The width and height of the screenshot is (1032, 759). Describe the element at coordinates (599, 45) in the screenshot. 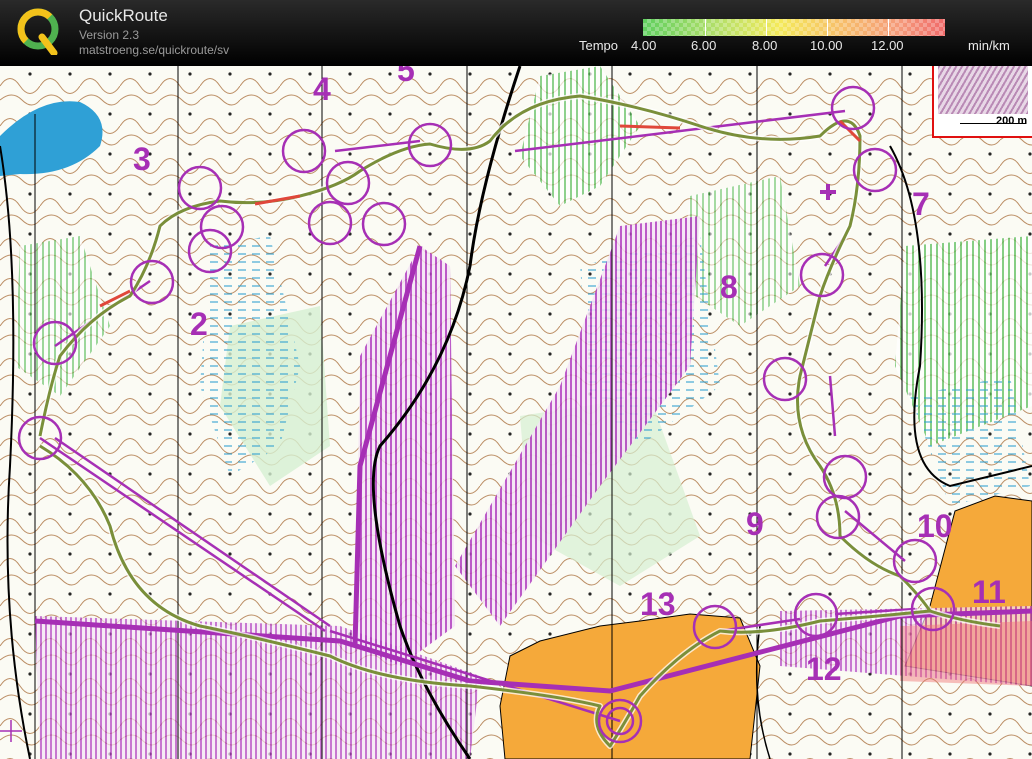

I see `tempo-label: Tempo` at that location.